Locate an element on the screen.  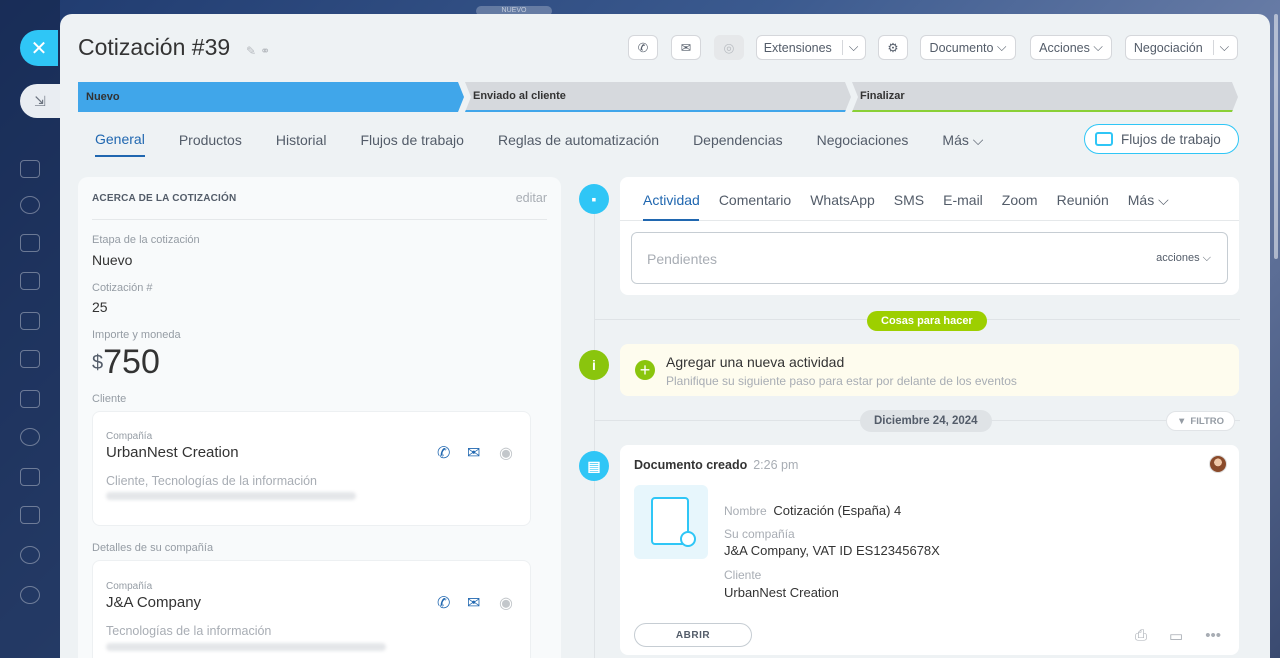
document-button: Documento ⌵ is located at coordinates (968, 47).